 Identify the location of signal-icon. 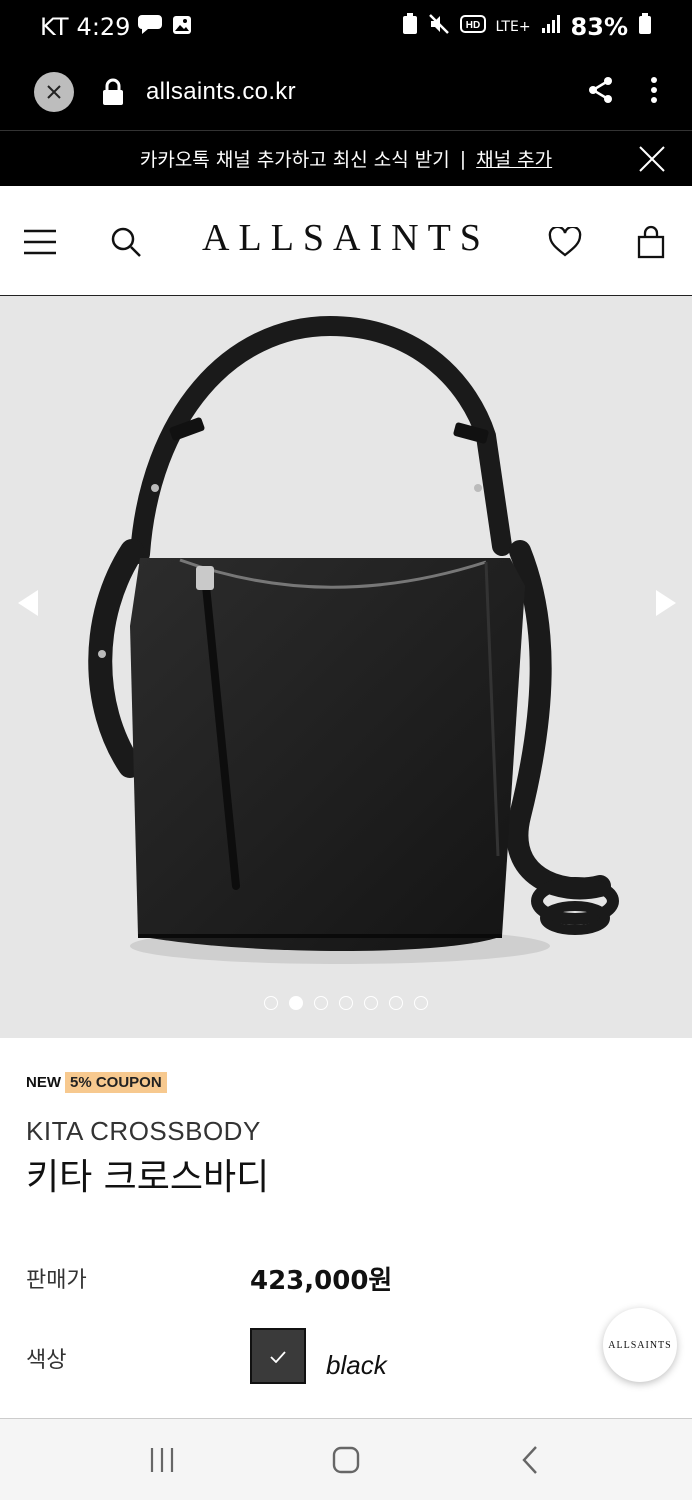
(551, 27).